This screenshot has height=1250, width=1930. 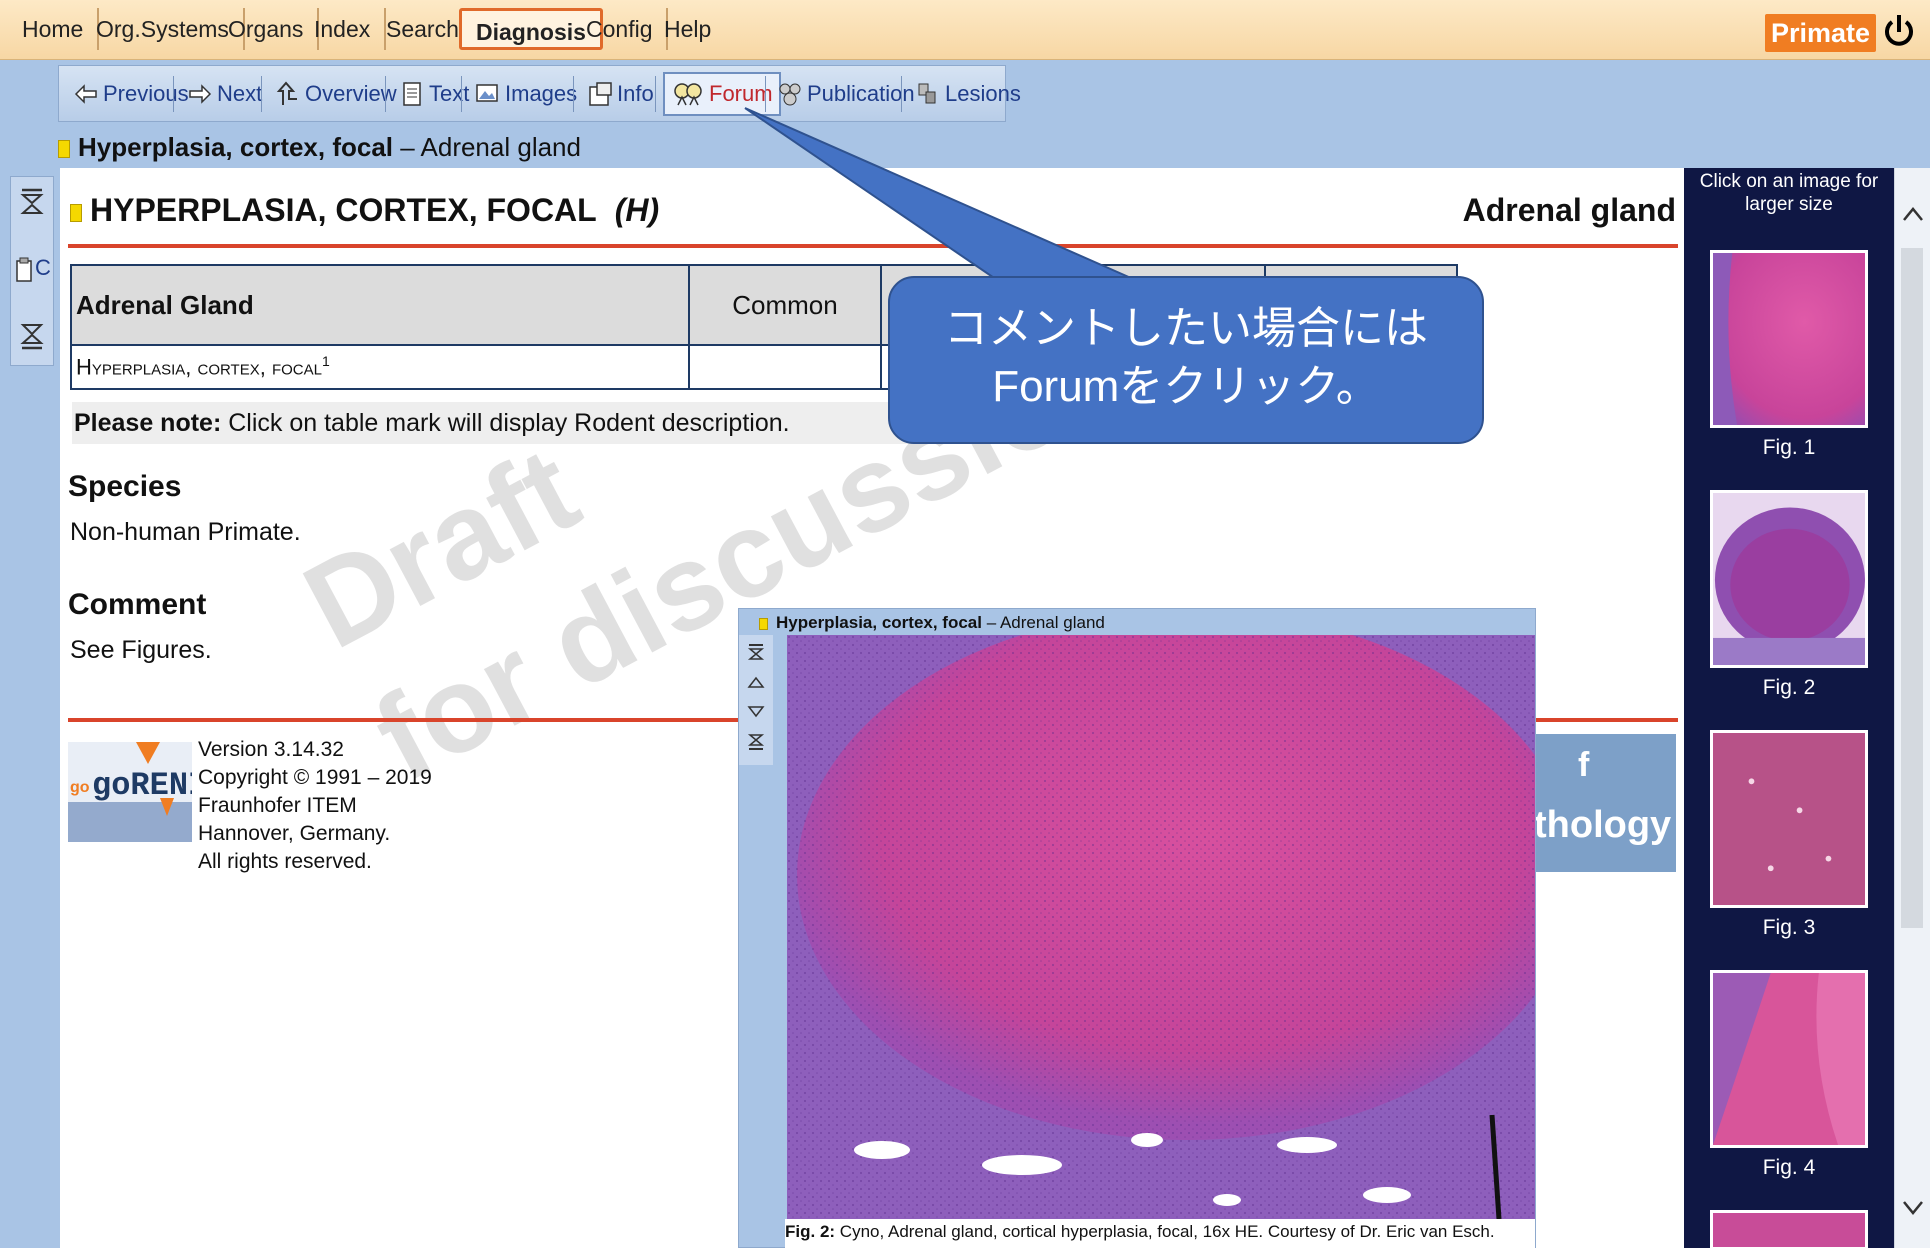 I want to click on images-label: Images, so click(x=541, y=93).